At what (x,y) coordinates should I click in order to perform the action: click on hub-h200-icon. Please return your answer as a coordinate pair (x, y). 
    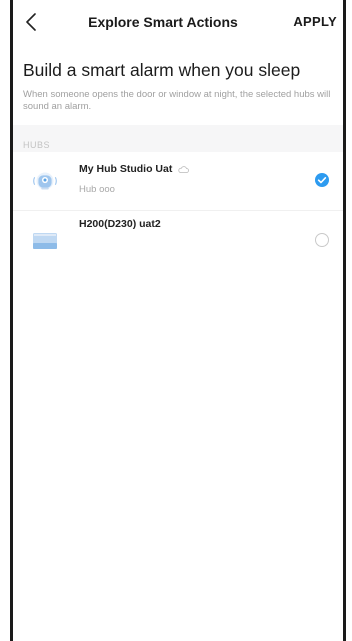
    Looking at the image, I should click on (45, 240).